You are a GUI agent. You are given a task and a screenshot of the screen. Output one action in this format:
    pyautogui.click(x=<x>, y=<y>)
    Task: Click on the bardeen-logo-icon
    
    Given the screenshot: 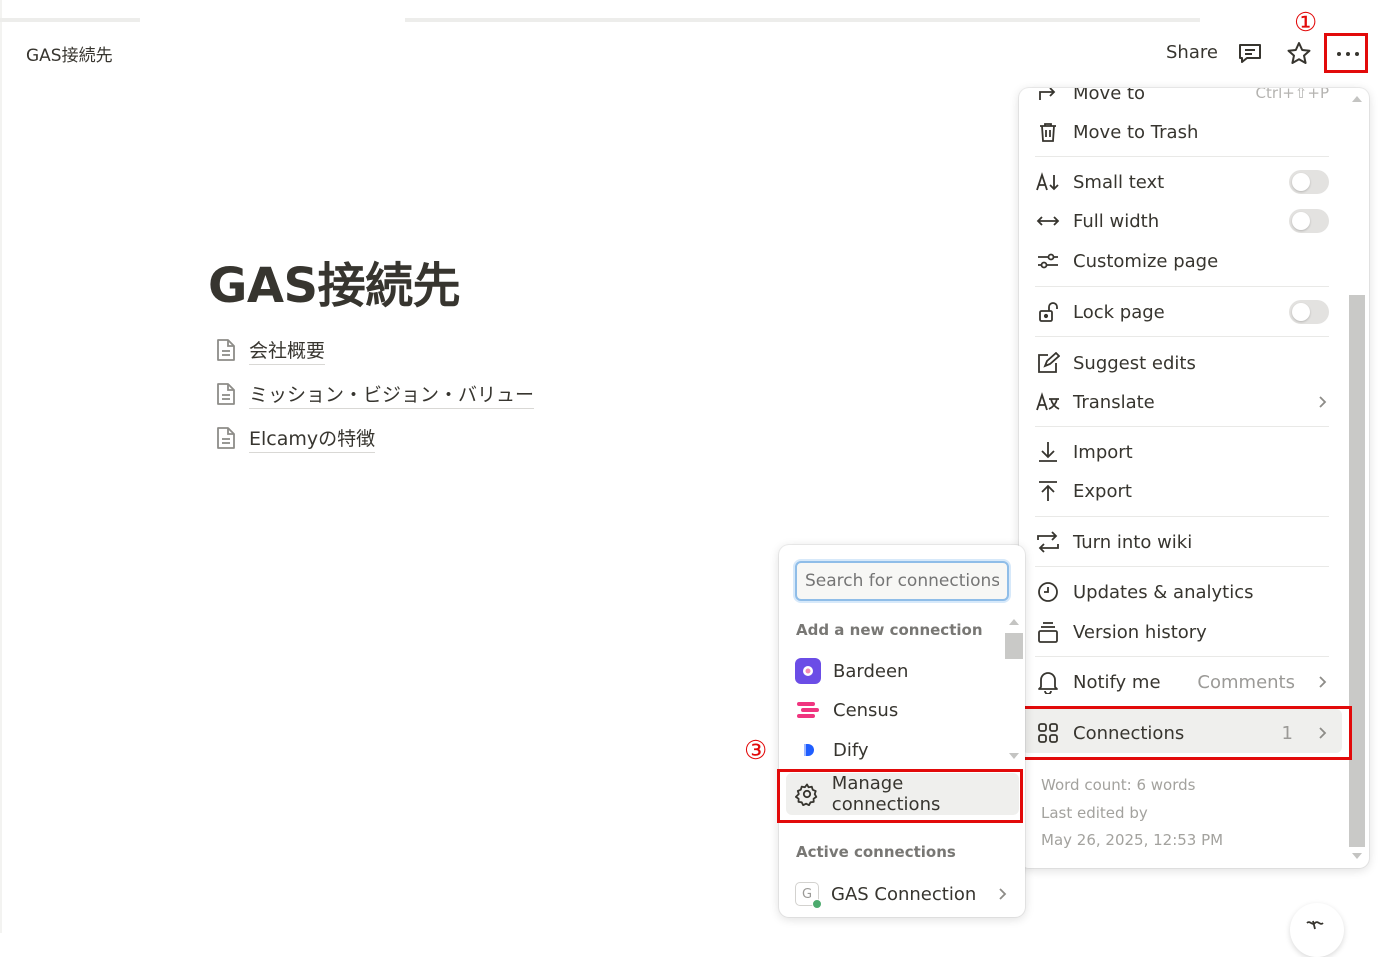 What is the action you would take?
    pyautogui.click(x=808, y=671)
    